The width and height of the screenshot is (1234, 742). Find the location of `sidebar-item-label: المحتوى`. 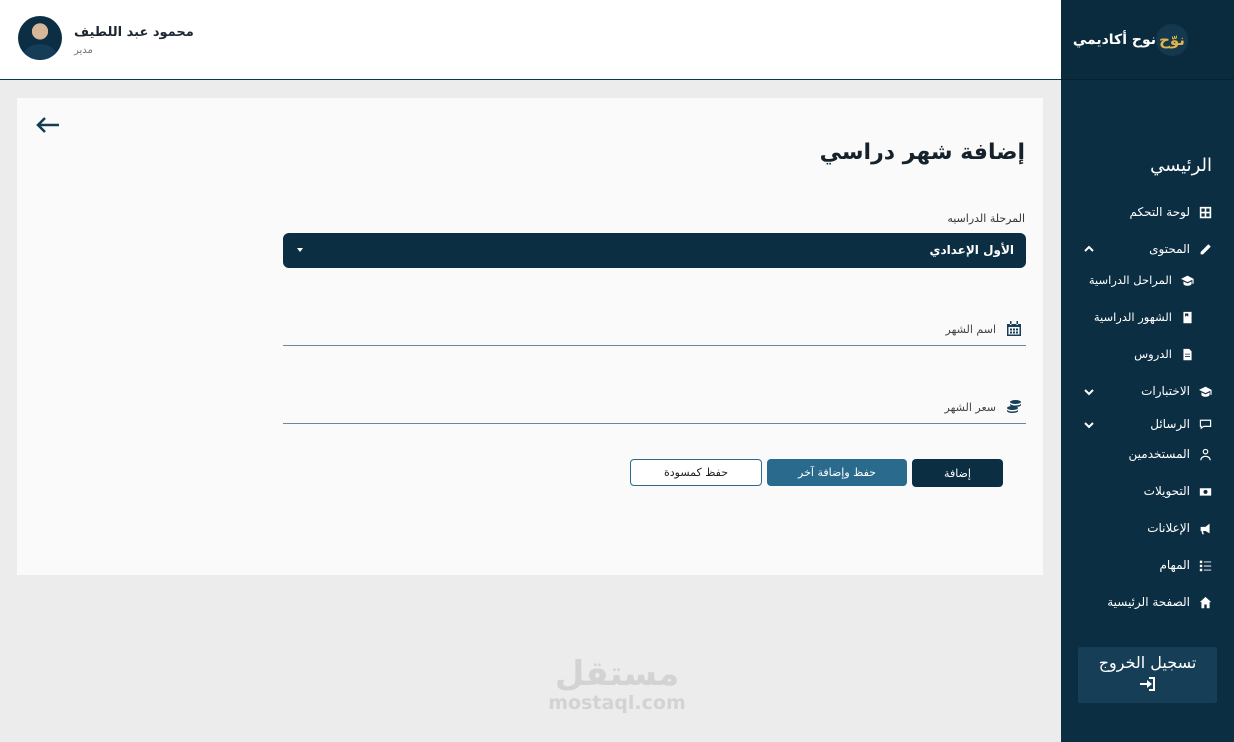

sidebar-item-label: المحتوى is located at coordinates (1169, 249).